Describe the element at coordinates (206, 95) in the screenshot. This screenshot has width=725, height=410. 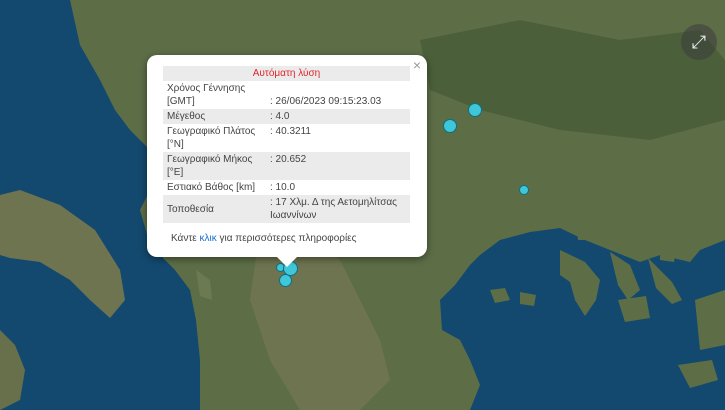
I see `origin-time-label: Χρόνος Γέννησης [GMT]` at that location.